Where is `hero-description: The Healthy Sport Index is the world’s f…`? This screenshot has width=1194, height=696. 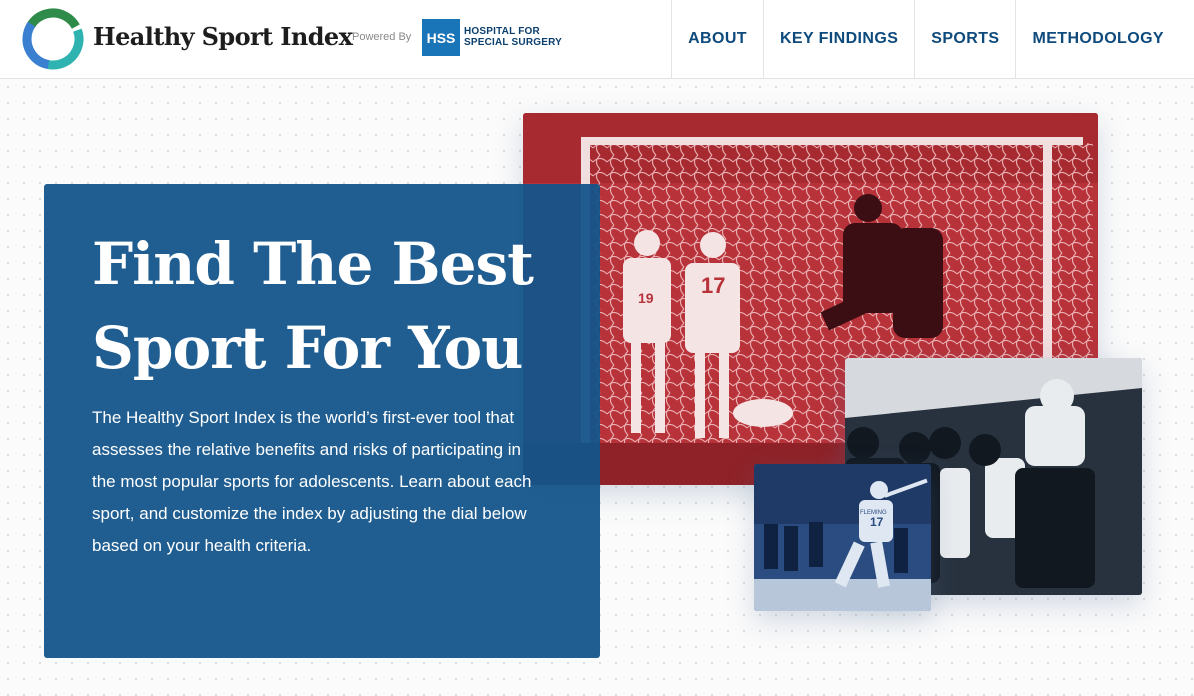 hero-description: The Healthy Sport Index is the world’s f… is located at coordinates (312, 481).